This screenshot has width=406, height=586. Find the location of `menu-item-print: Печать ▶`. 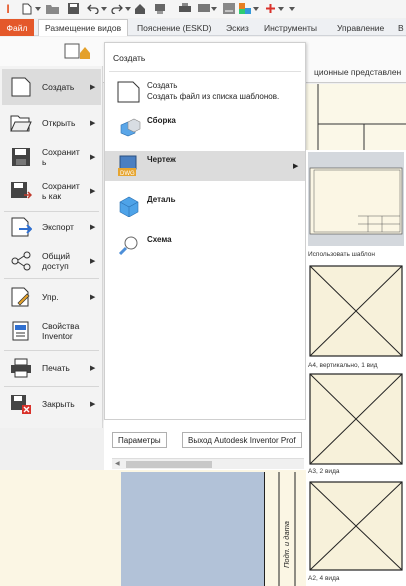

menu-item-print: Печать ▶ is located at coordinates (51, 368).